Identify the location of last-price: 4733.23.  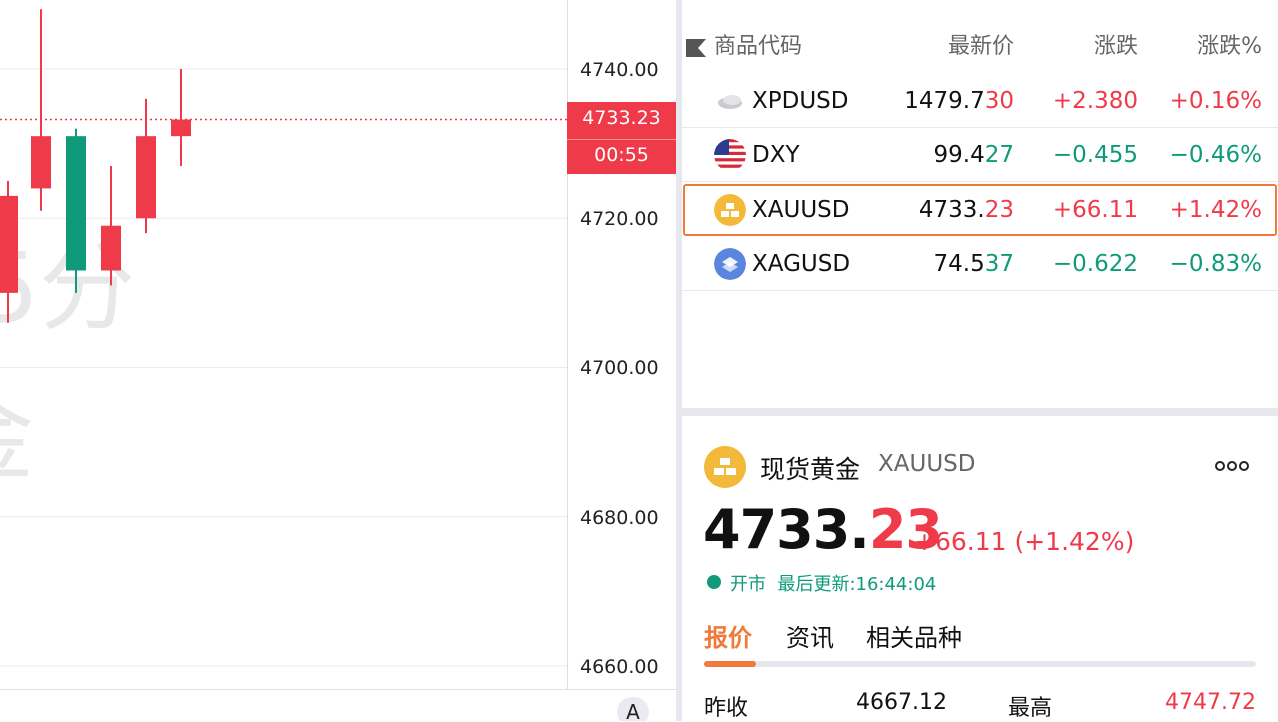
(966, 210).